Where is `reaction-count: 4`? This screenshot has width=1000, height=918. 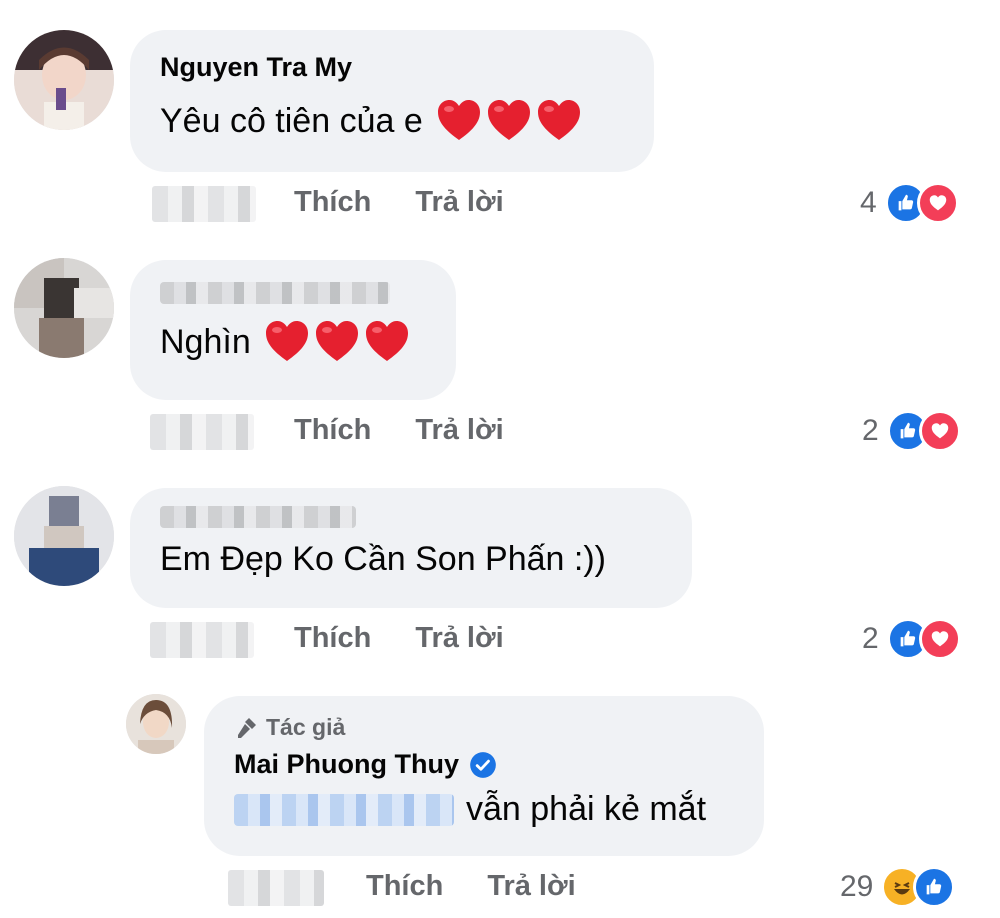 reaction-count: 4 is located at coordinates (868, 202).